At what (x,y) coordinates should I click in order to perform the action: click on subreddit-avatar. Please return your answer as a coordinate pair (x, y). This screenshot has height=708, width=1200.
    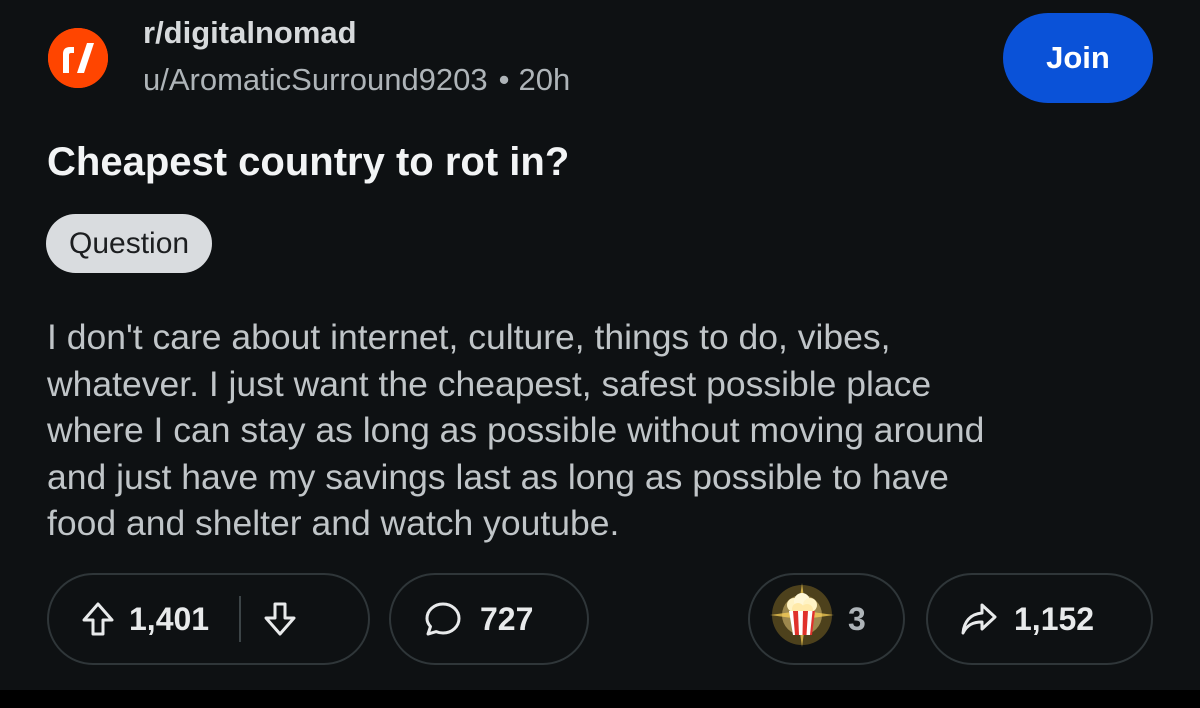
    Looking at the image, I should click on (78, 58).